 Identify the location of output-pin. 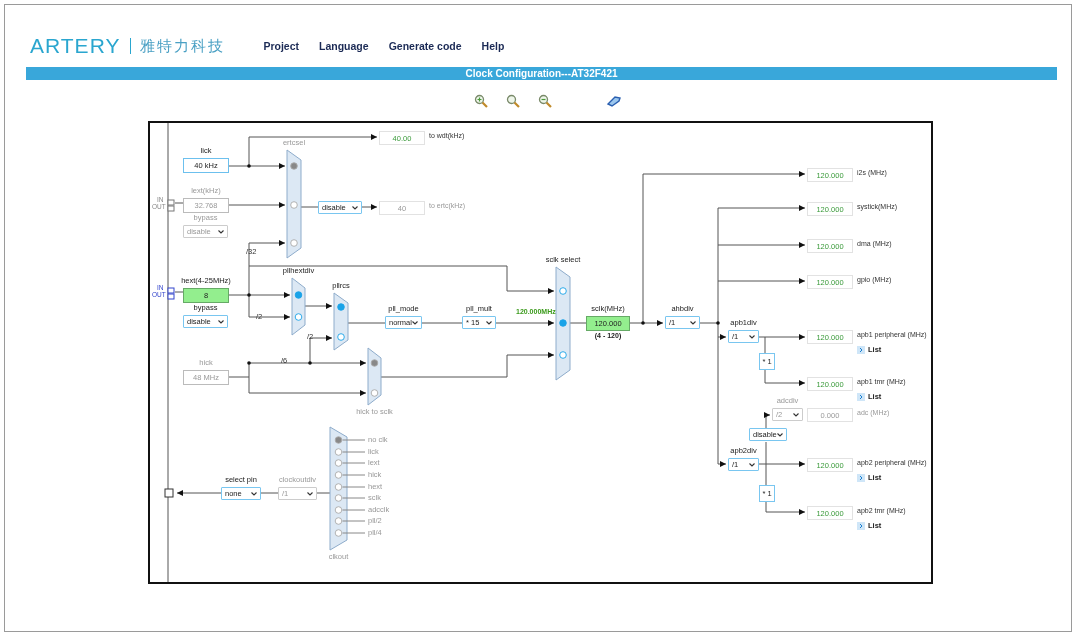
(169, 493).